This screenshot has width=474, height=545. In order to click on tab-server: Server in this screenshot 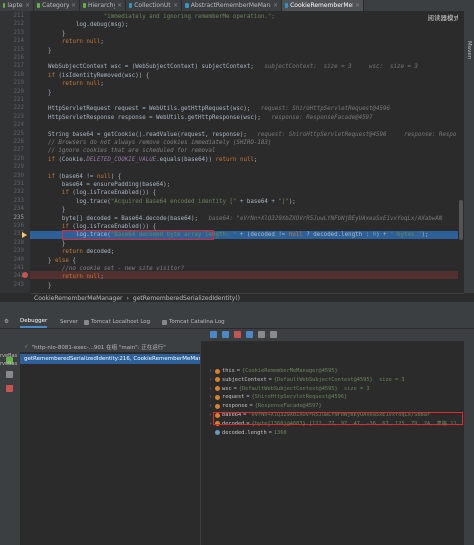, I will do `click(69, 322)`.